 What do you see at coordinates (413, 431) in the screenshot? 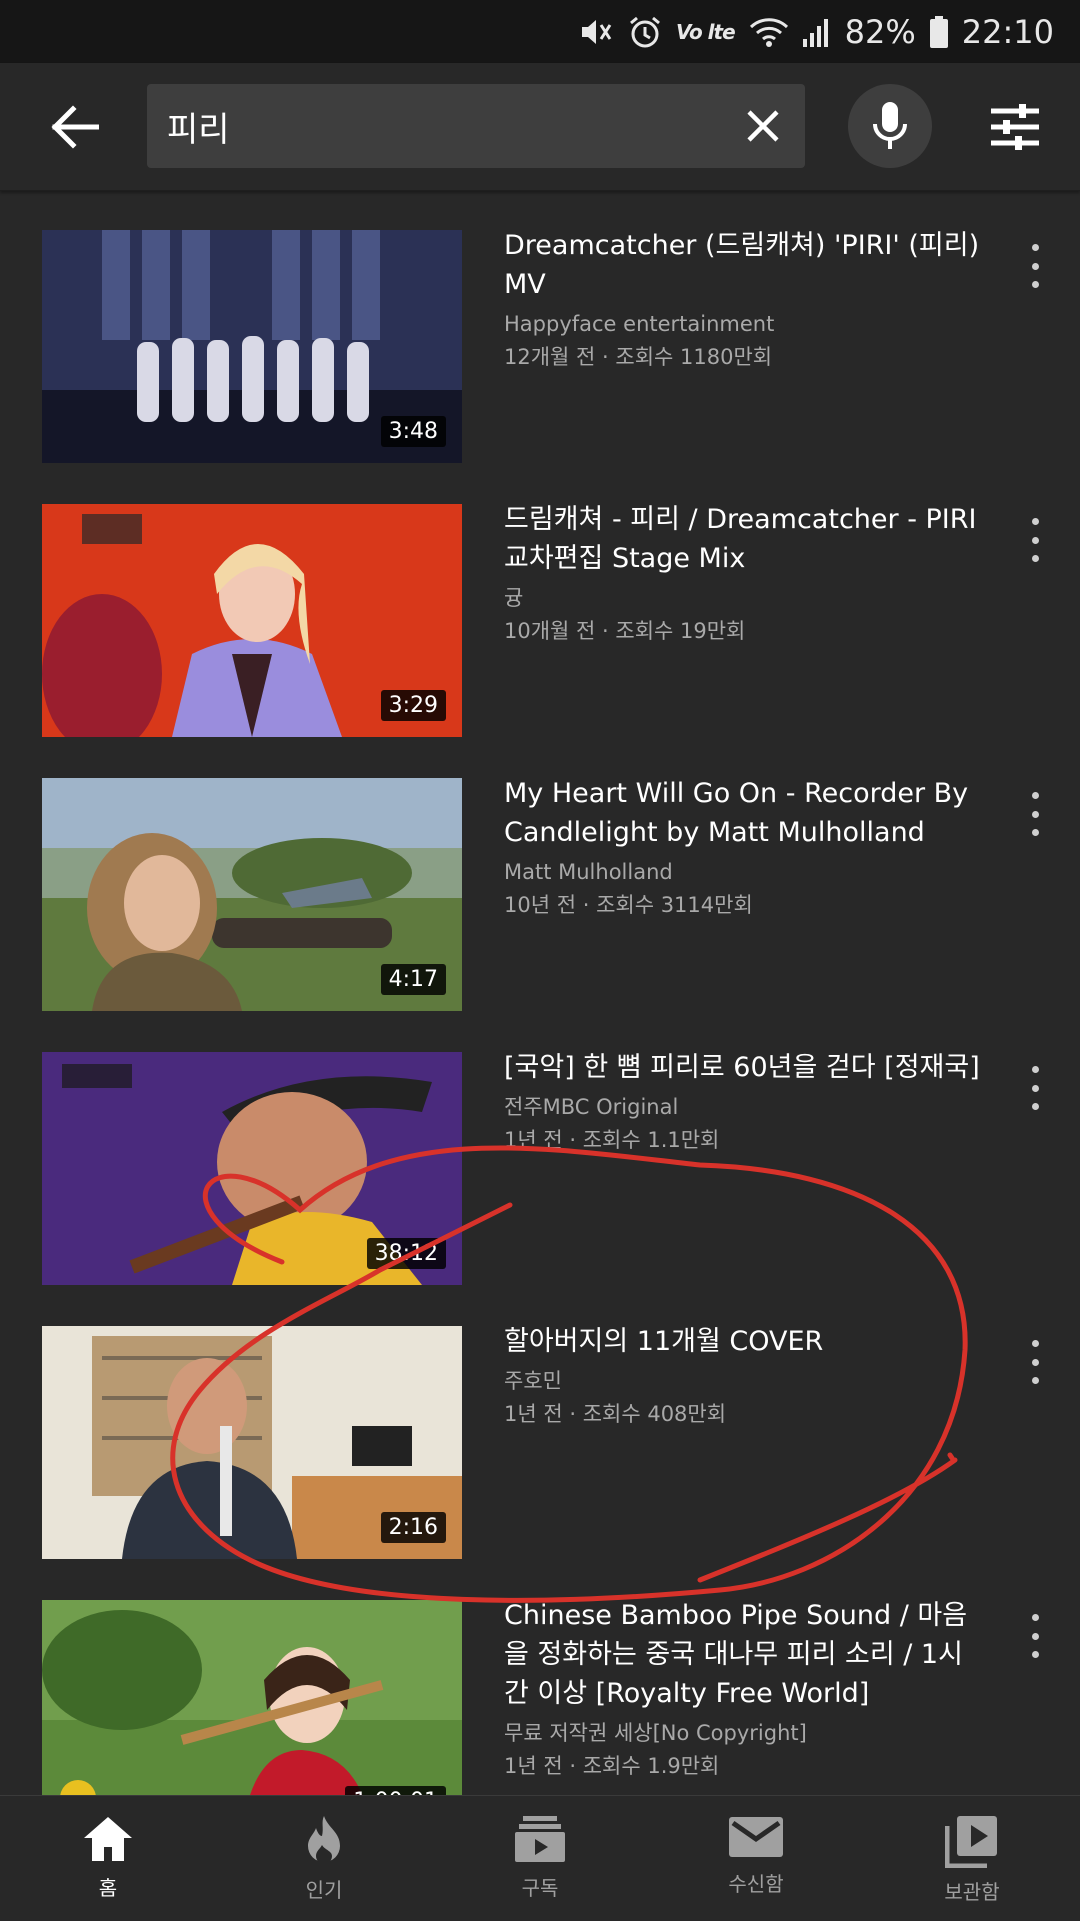
I see `video-duration: 3:48` at bounding box center [413, 431].